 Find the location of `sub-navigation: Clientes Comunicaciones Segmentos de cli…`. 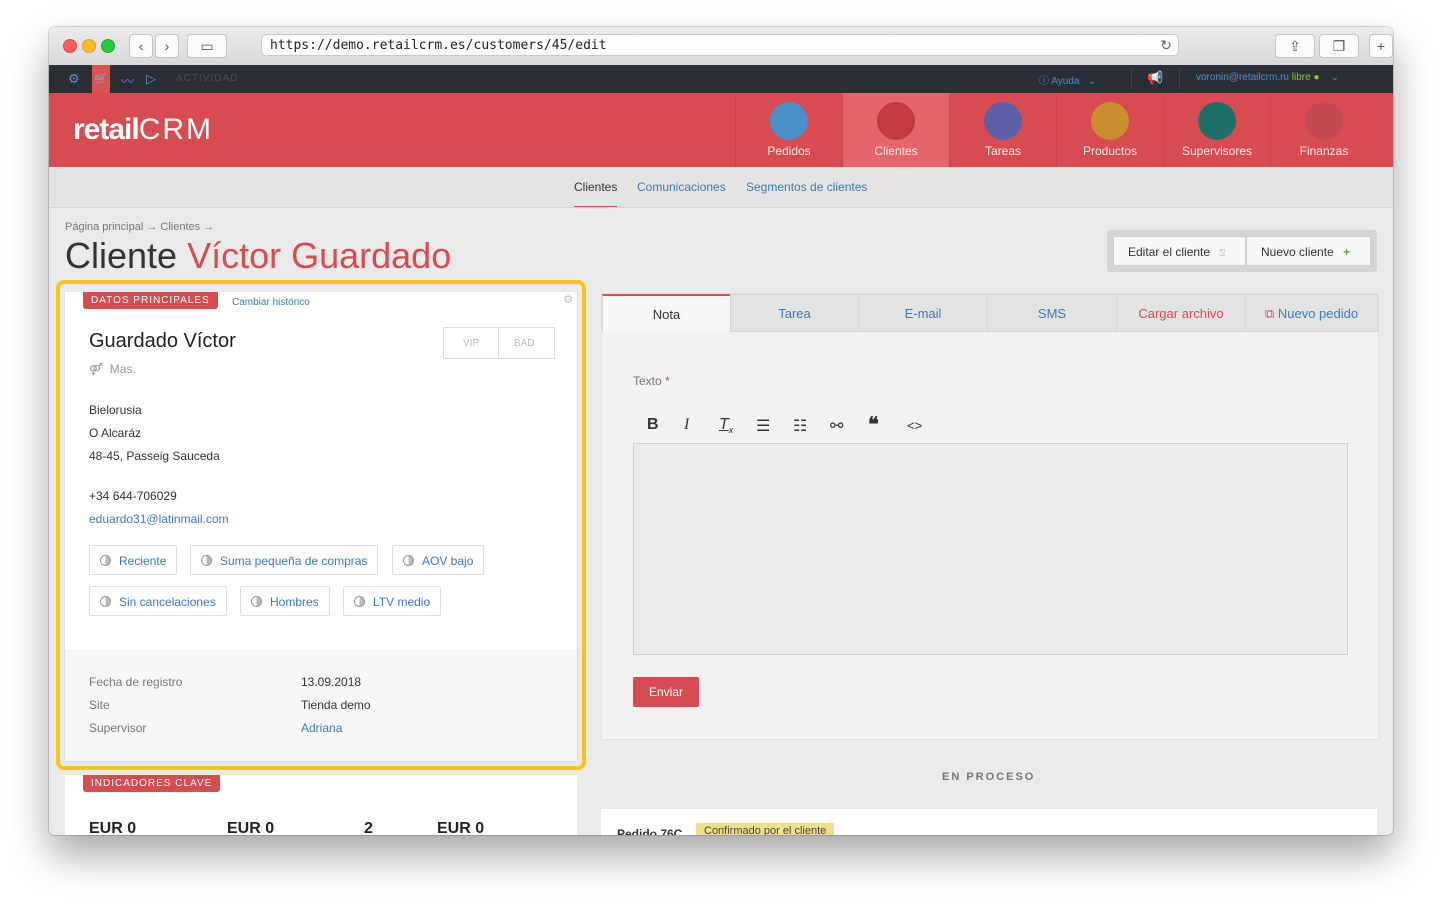

sub-navigation: Clientes Comunicaciones Segmentos de cli… is located at coordinates (721, 187).